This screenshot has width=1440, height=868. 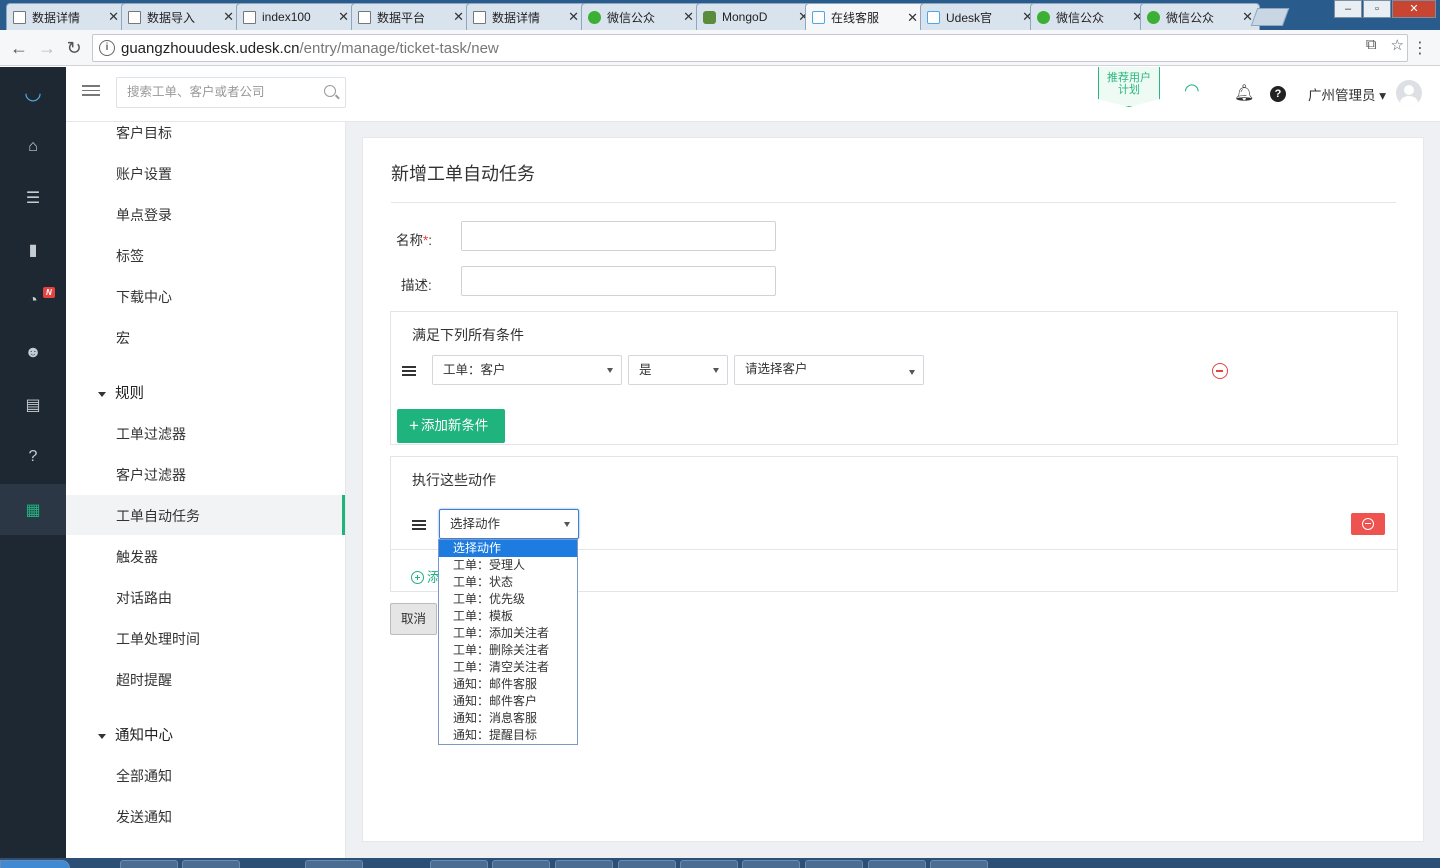 I want to click on dropdown-option: 通知：邮件客户, so click(x=508, y=701).